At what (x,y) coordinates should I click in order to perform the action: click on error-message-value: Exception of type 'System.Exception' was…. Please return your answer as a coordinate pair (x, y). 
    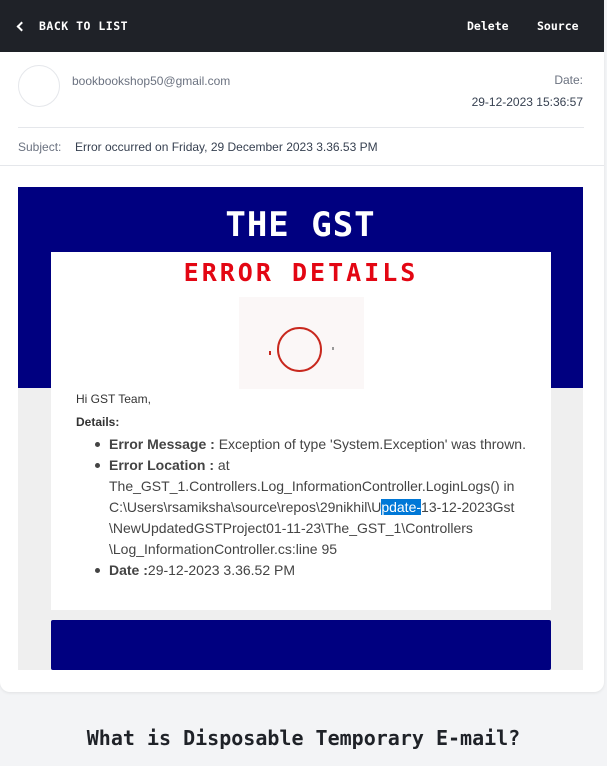
    Looking at the image, I should click on (370, 444).